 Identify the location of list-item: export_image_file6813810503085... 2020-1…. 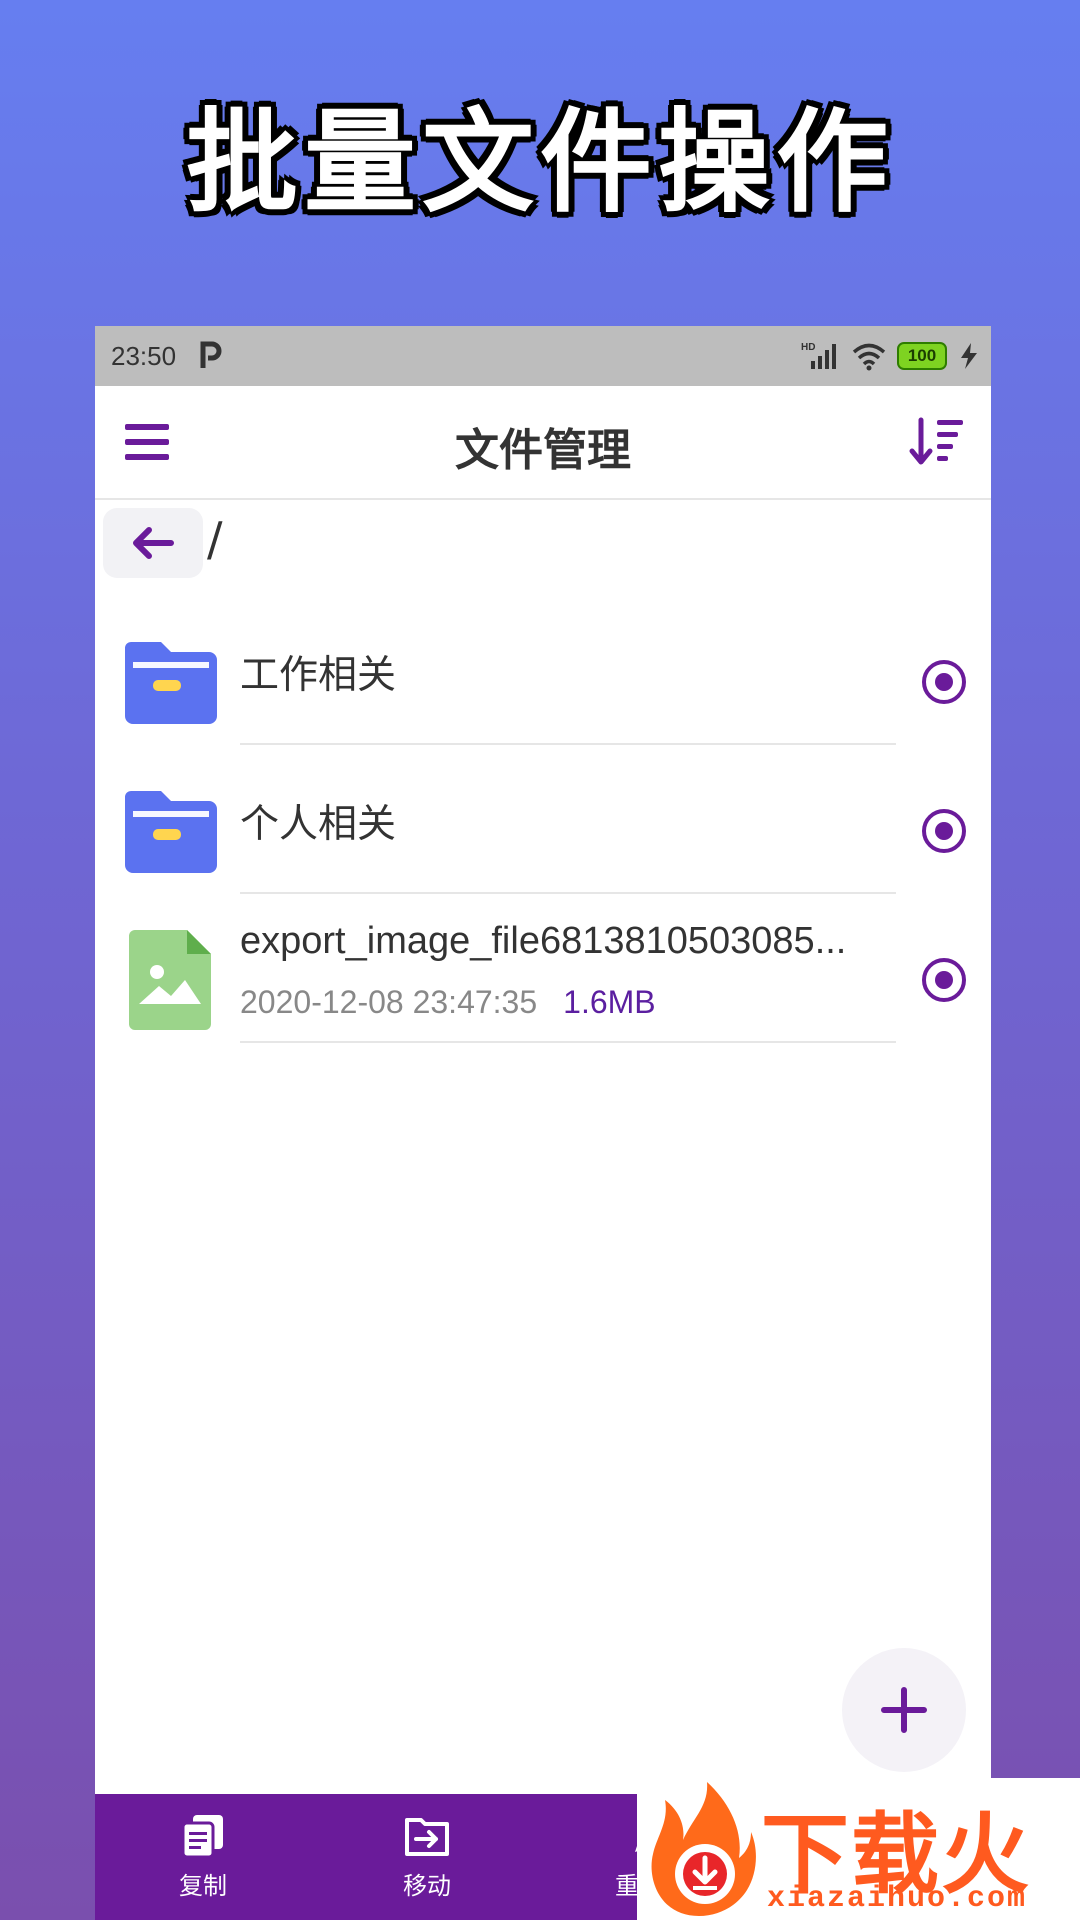
(543, 968).